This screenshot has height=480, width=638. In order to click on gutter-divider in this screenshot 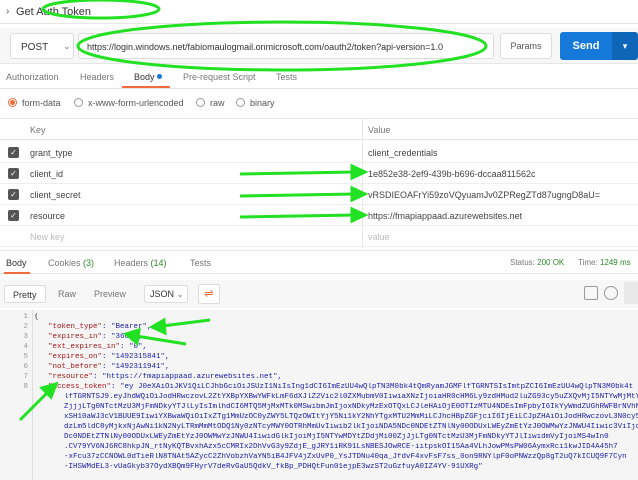, I will do `click(32, 395)`.